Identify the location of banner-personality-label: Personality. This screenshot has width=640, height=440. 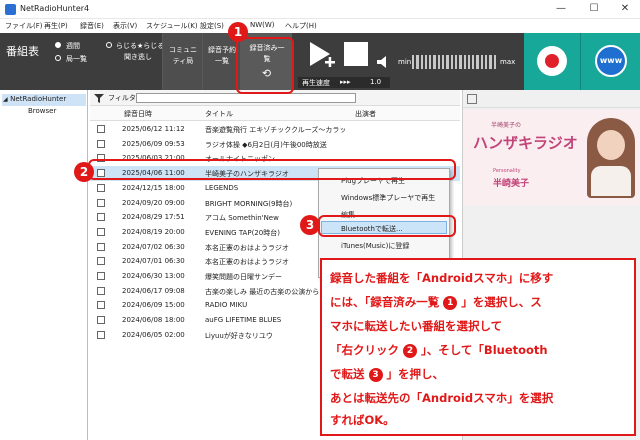
(507, 171).